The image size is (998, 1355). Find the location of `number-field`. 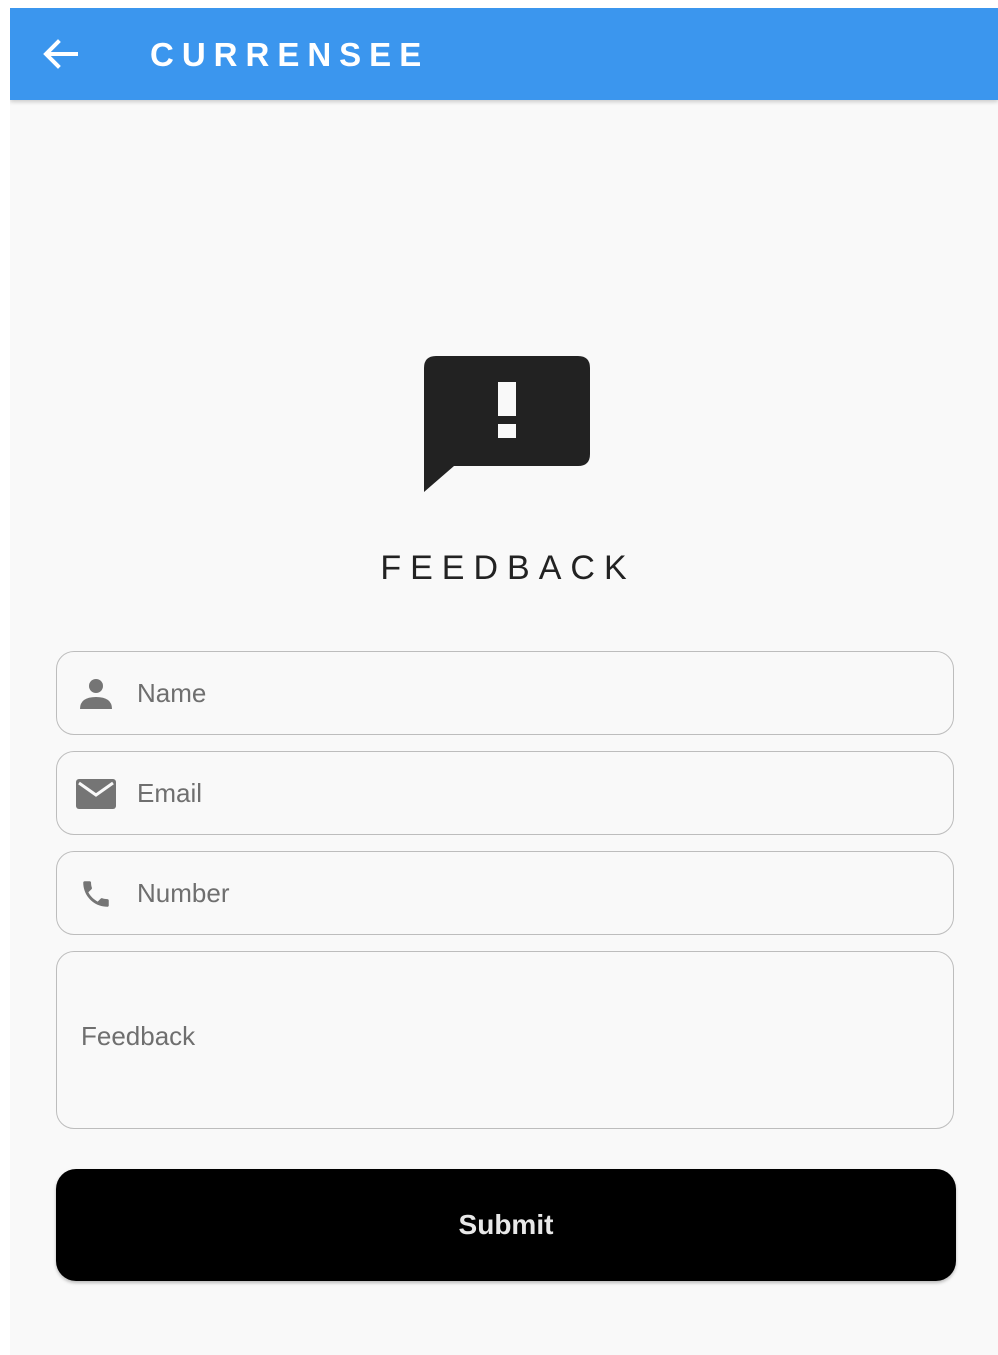

number-field is located at coordinates (505, 893).